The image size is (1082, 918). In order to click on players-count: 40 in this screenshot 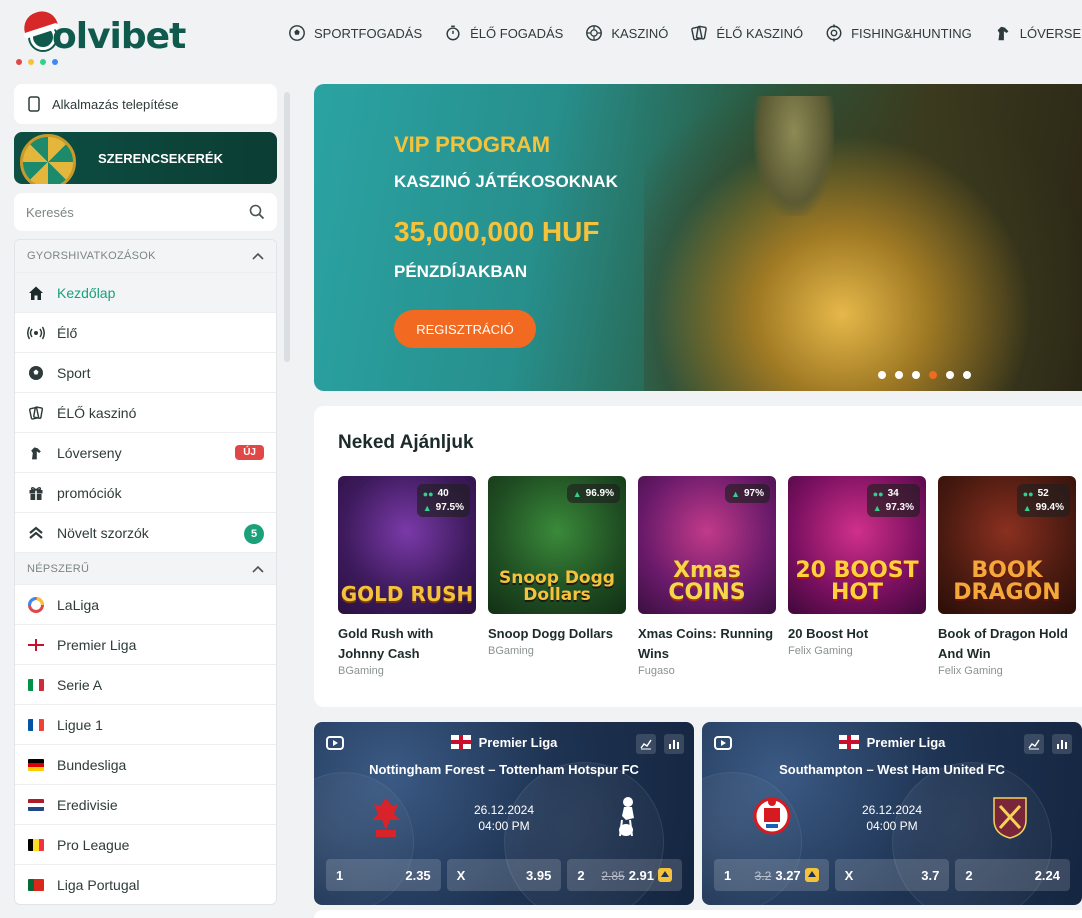, I will do `click(443, 493)`.